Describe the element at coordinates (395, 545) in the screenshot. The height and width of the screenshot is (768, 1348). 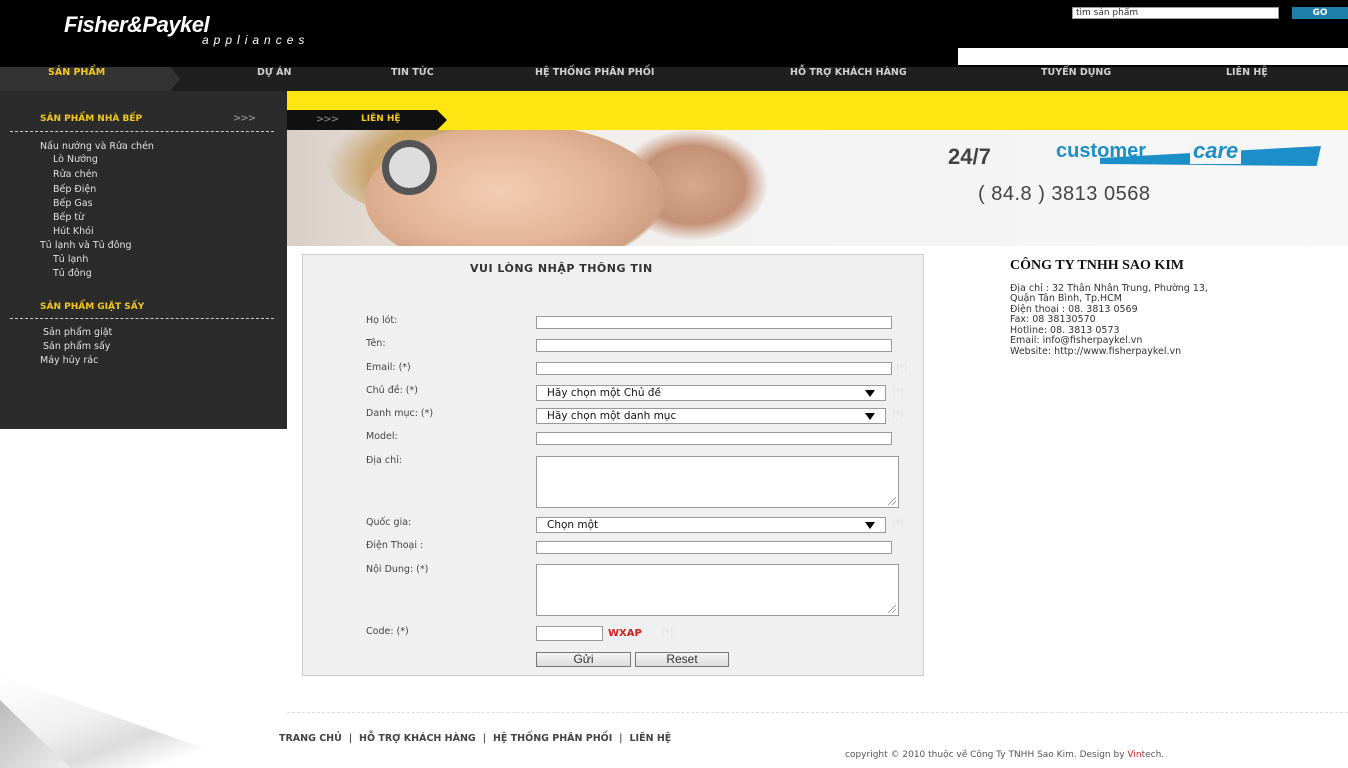
I see `label-dien-thoai: Điện Thoại :` at that location.